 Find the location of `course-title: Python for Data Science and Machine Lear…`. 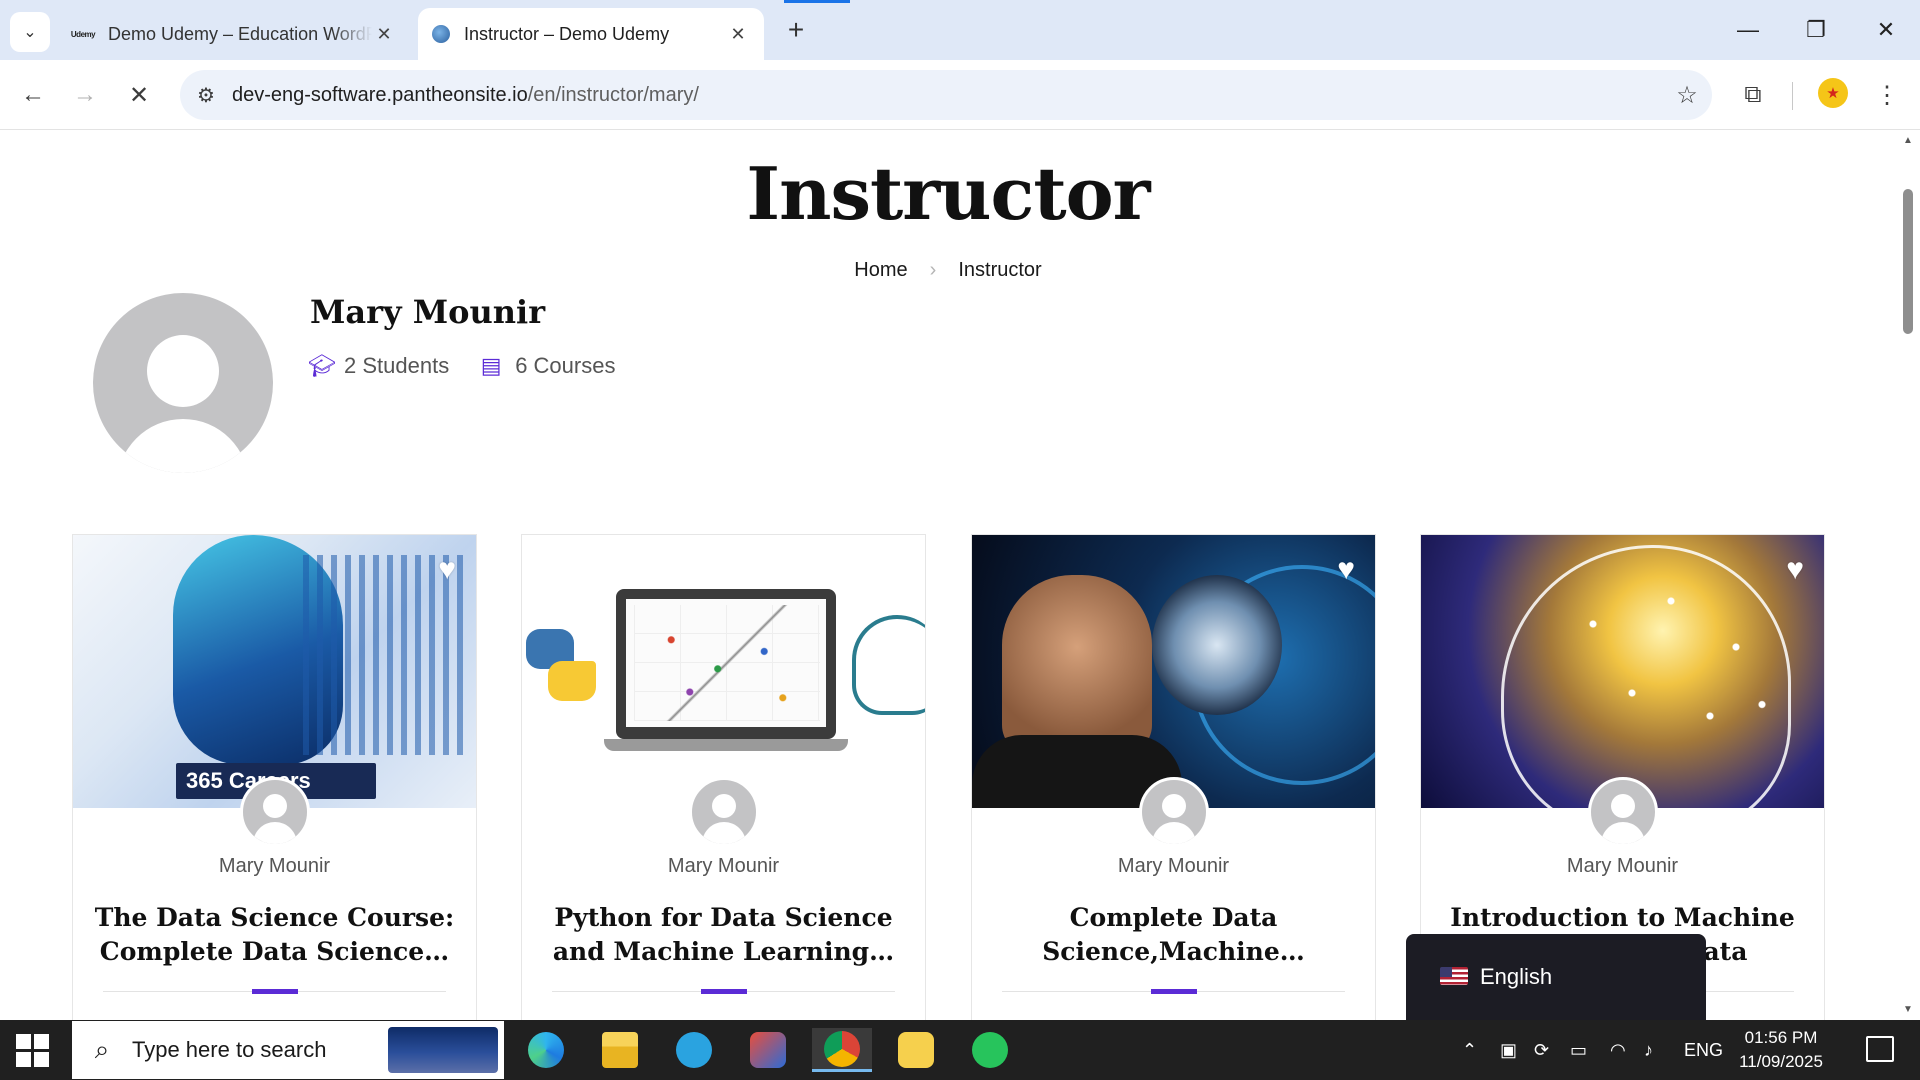

course-title: Python for Data Science and Machine Lear… is located at coordinates (723, 935).